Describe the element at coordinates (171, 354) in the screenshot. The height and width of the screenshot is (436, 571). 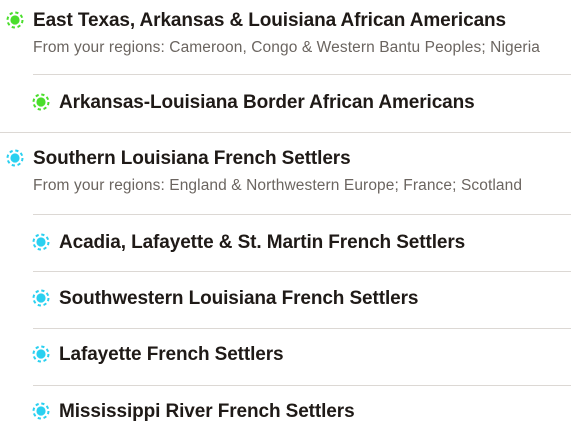
I see `community-title: Lafayette French Settlers` at that location.